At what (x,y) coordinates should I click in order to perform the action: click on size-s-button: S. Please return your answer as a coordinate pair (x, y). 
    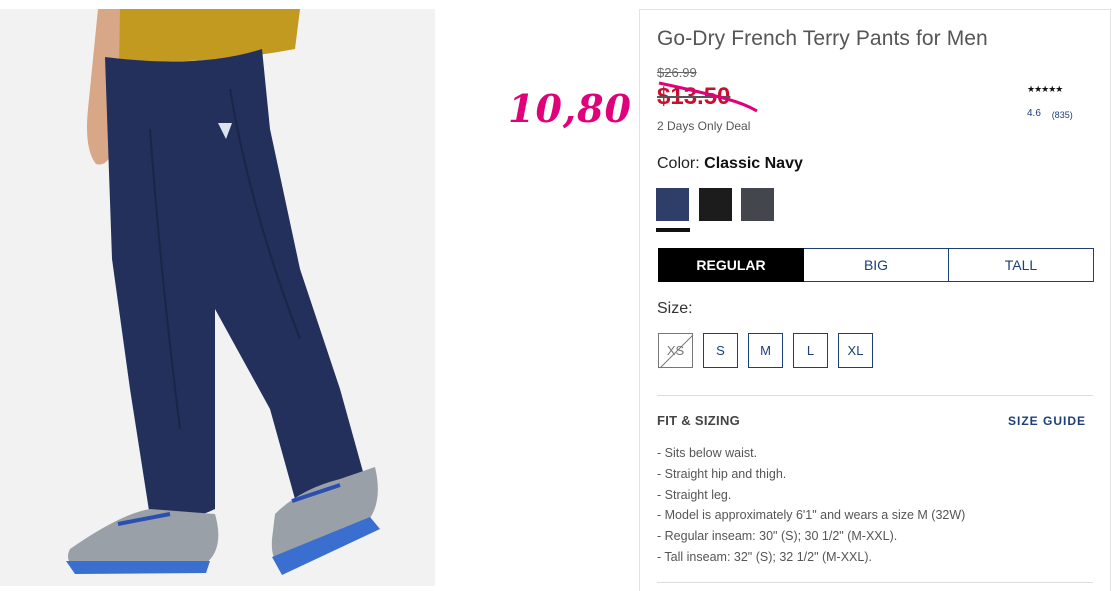
    Looking at the image, I should click on (720, 350).